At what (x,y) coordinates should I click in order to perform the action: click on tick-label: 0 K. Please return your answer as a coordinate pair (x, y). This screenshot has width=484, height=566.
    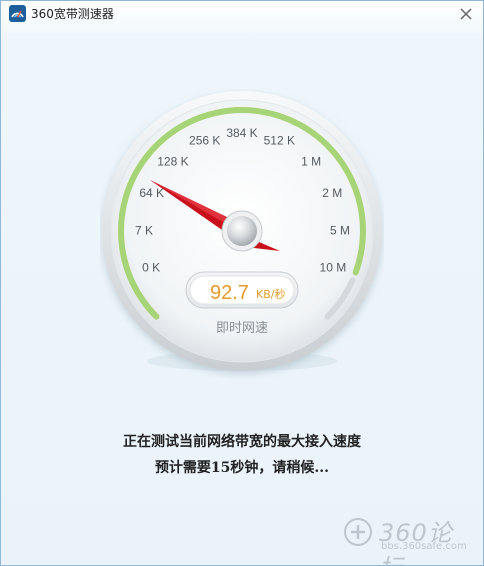
    Looking at the image, I should click on (151, 268).